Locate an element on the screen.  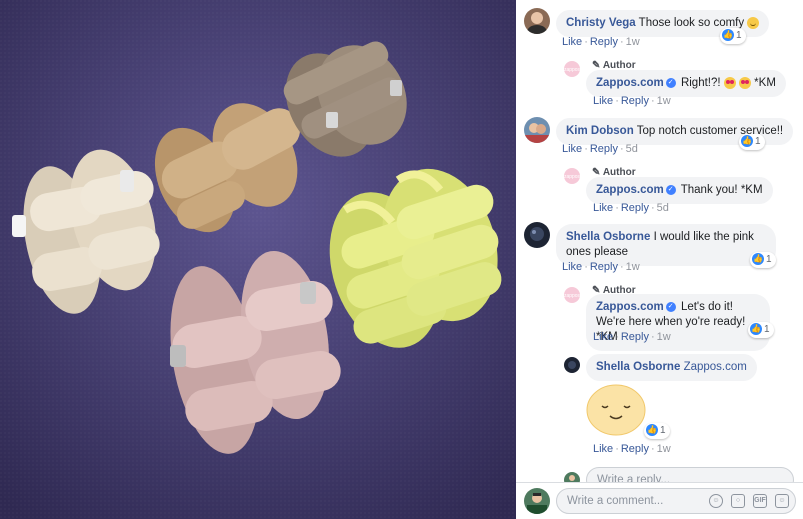
user-avatar is located at coordinates (537, 501).